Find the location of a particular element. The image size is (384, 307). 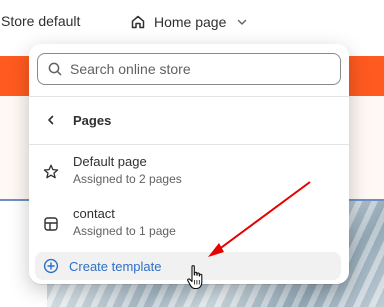

search-icon is located at coordinates (55, 69).